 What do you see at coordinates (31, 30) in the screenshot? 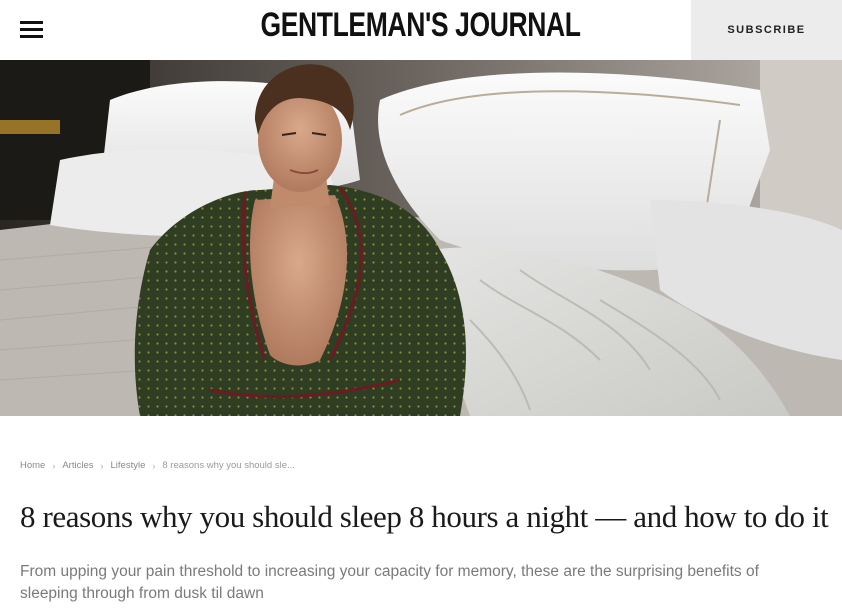
I see `hamburger-menu-icon` at bounding box center [31, 30].